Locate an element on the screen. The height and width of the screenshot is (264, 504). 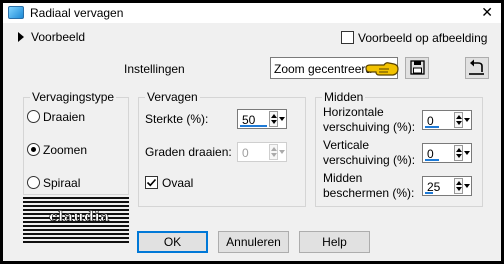
watermark-logo: claudia is located at coordinates (76, 221).